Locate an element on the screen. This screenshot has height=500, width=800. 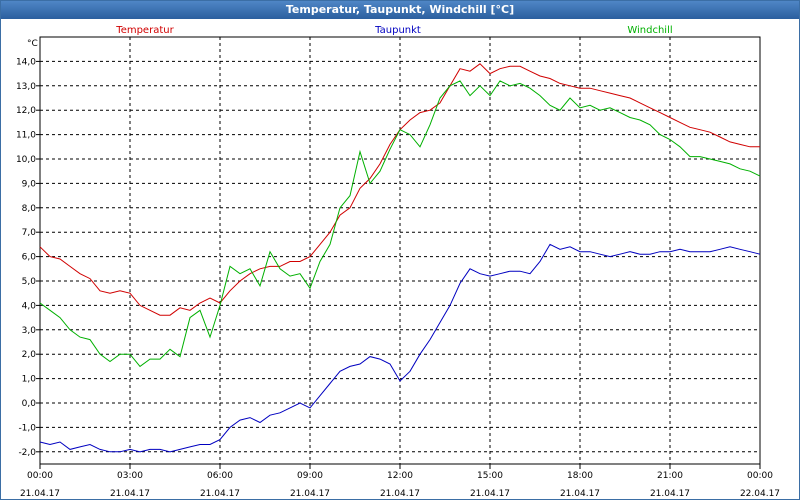
x-tick-time-label: 15:00 is located at coordinates (490, 476).